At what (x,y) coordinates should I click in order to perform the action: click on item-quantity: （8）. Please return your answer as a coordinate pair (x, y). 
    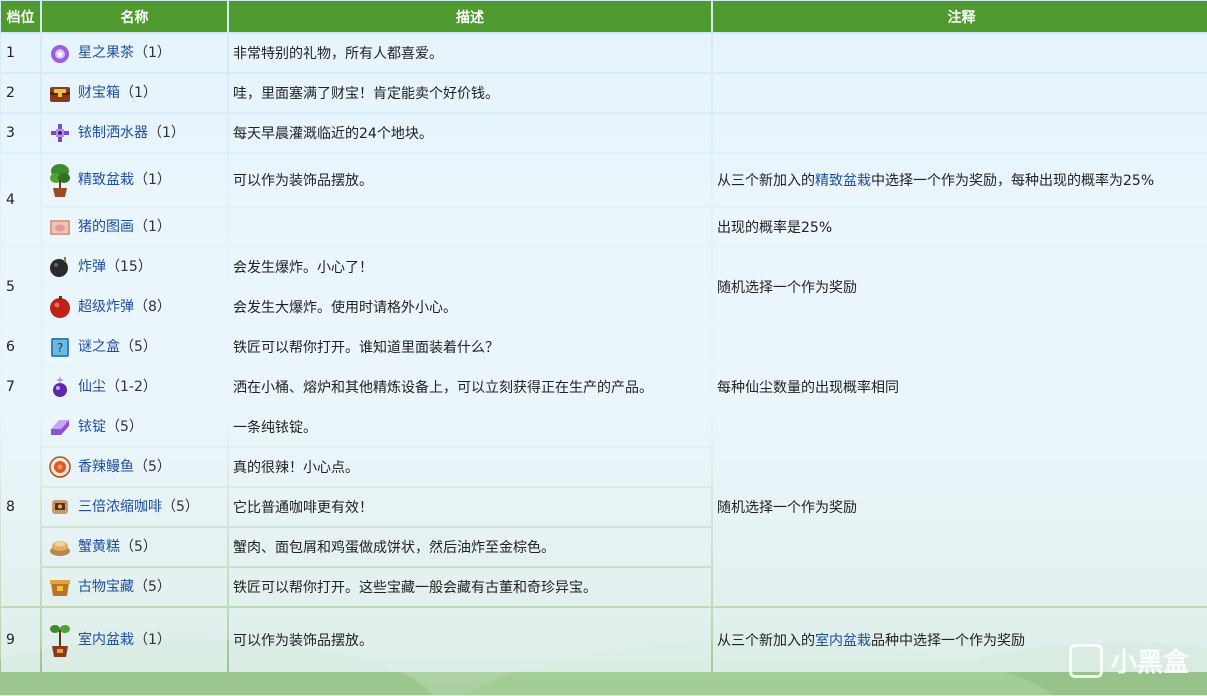
    Looking at the image, I should click on (152, 307).